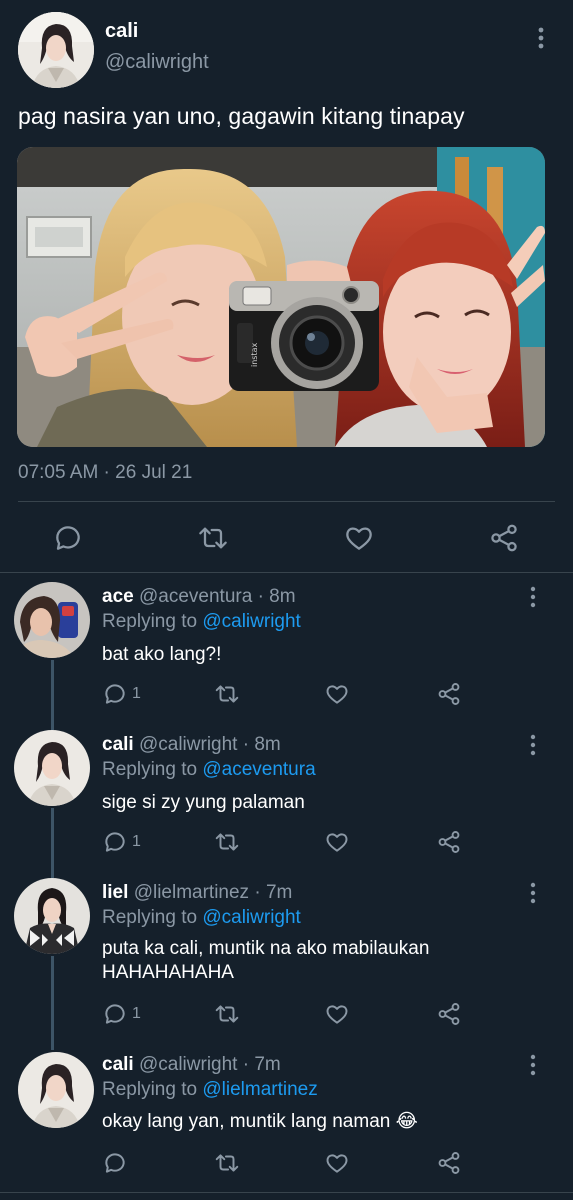 The width and height of the screenshot is (573, 1200). What do you see at coordinates (203, 802) in the screenshot?
I see `reply-text: sige si zy yung palaman` at bounding box center [203, 802].